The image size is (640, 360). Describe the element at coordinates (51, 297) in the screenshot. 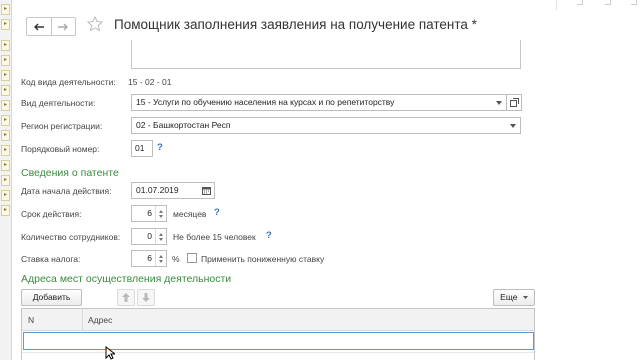

I see `add-address-button: Добавить` at that location.